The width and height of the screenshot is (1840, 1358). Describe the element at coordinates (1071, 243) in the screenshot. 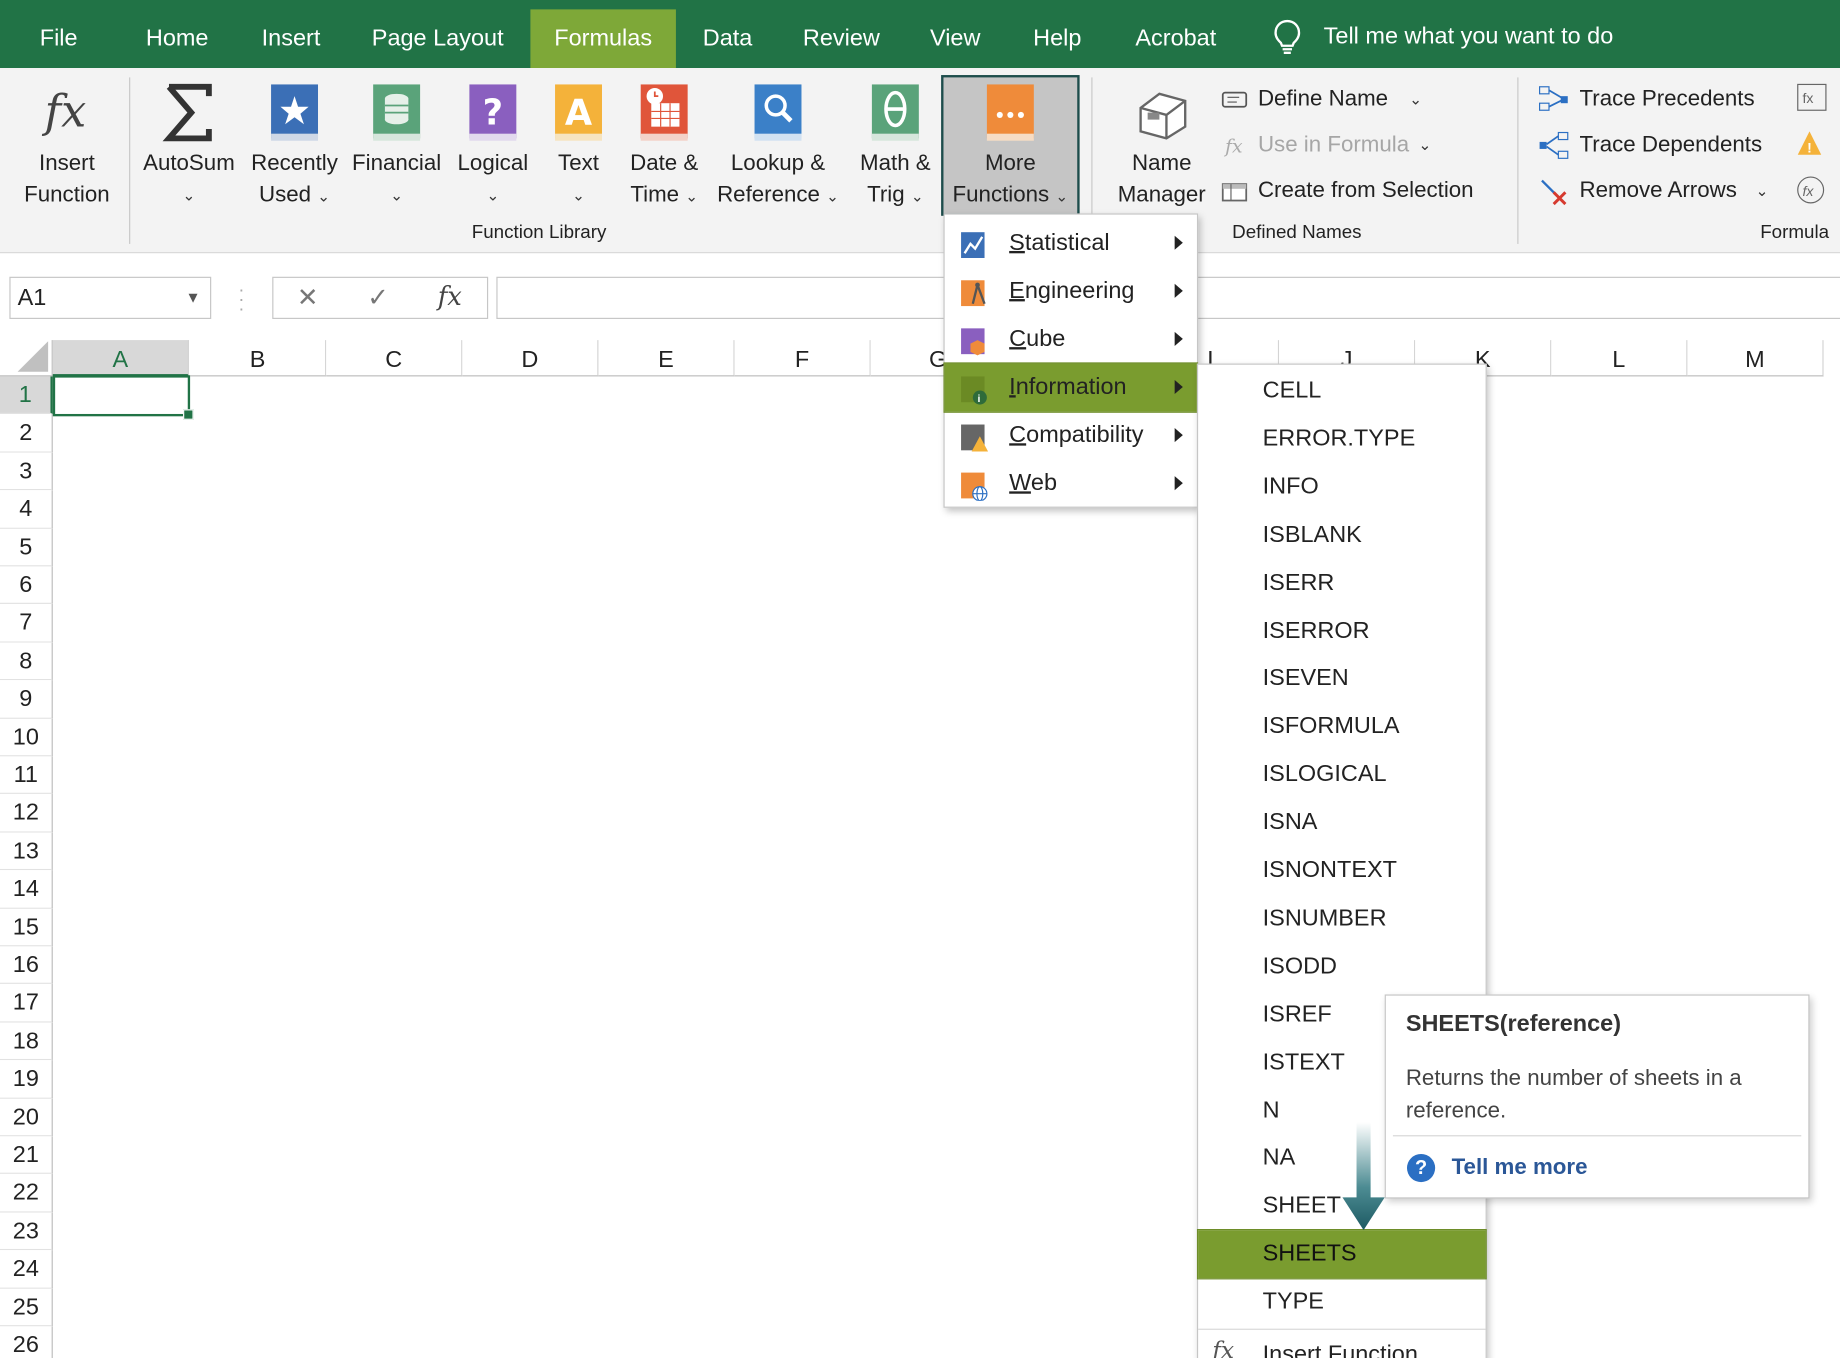

I see `menu-item-statistical: Statistical` at that location.